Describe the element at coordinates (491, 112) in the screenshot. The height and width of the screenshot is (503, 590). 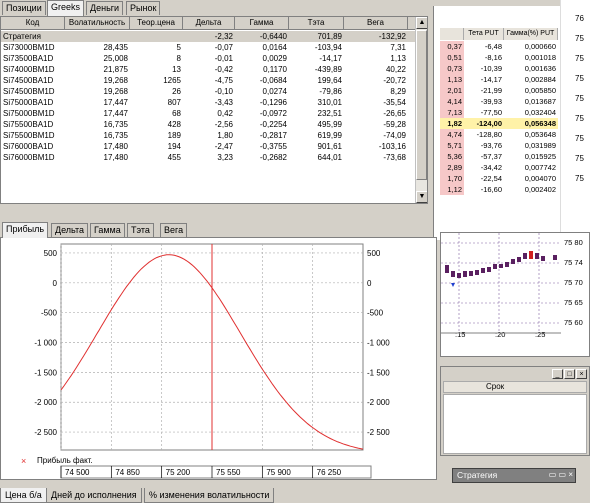
I see `table-cell-theta: -77,50` at that location.